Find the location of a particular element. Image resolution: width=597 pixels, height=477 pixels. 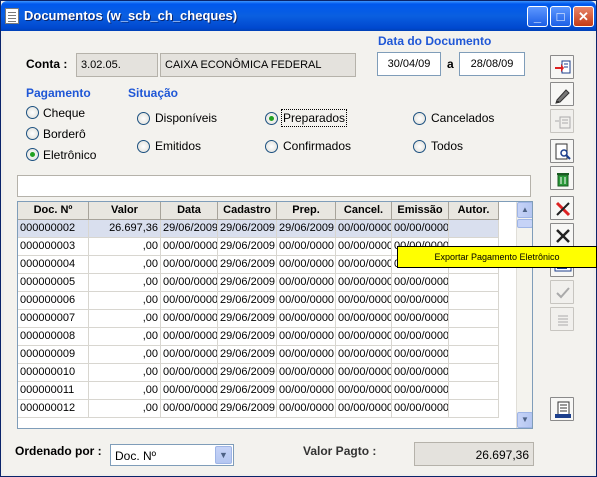

report-button is located at coordinates (562, 409).